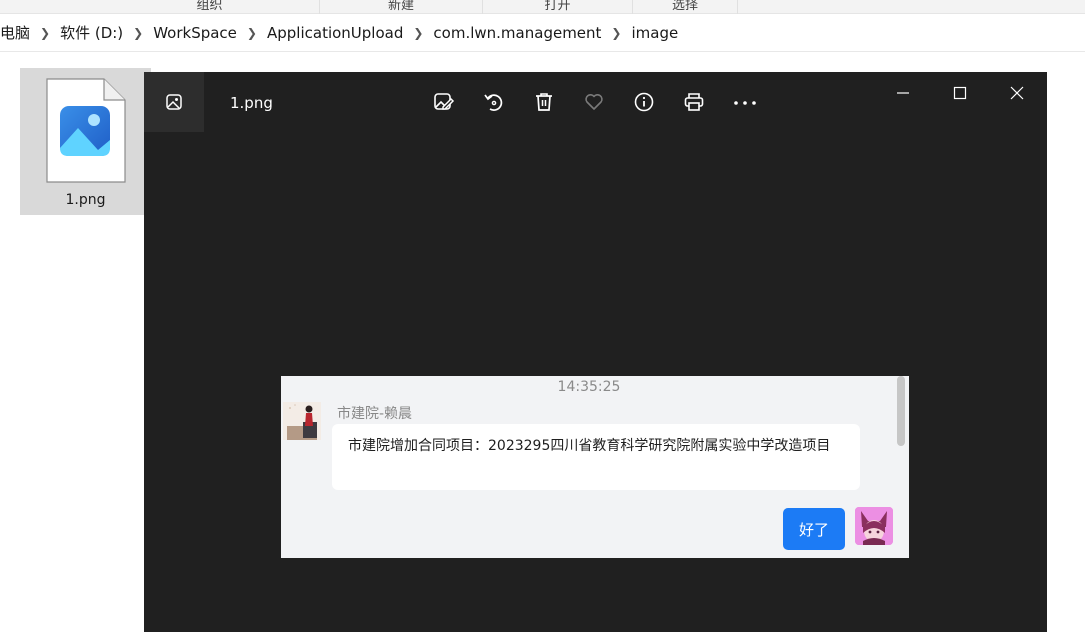  Describe the element at coordinates (86, 130) in the screenshot. I see `image-file-icon` at that location.